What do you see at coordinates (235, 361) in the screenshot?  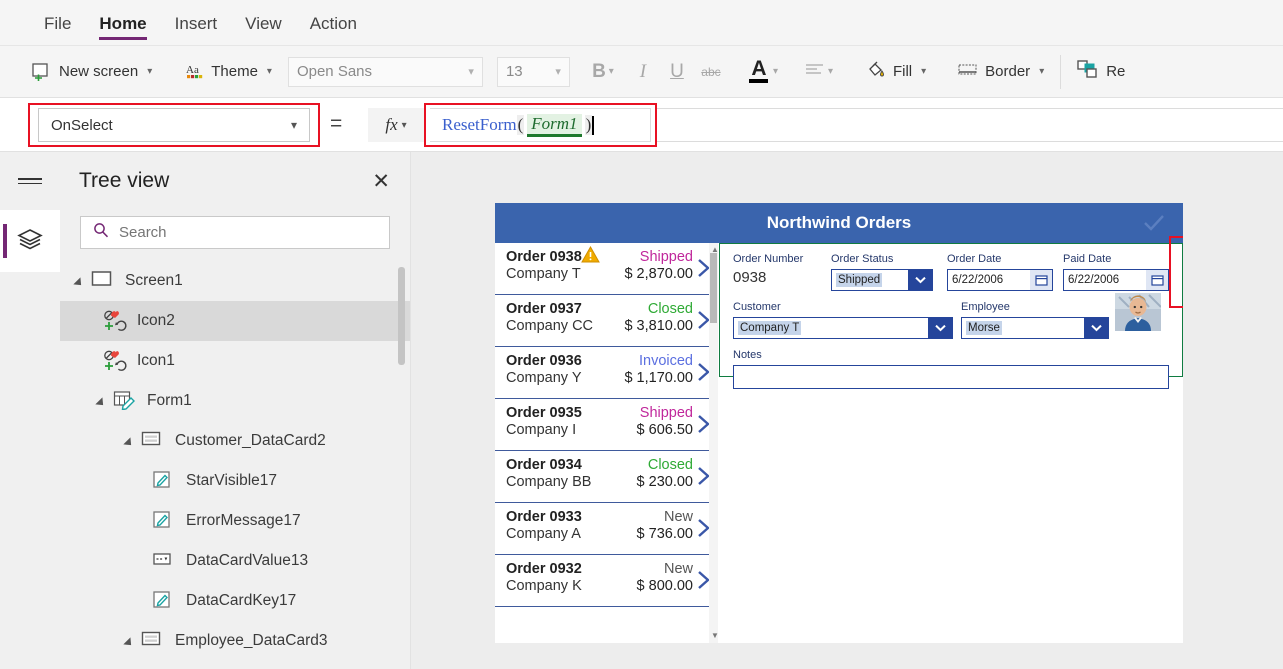 I see `tree-node-icon1: Icon1` at bounding box center [235, 361].